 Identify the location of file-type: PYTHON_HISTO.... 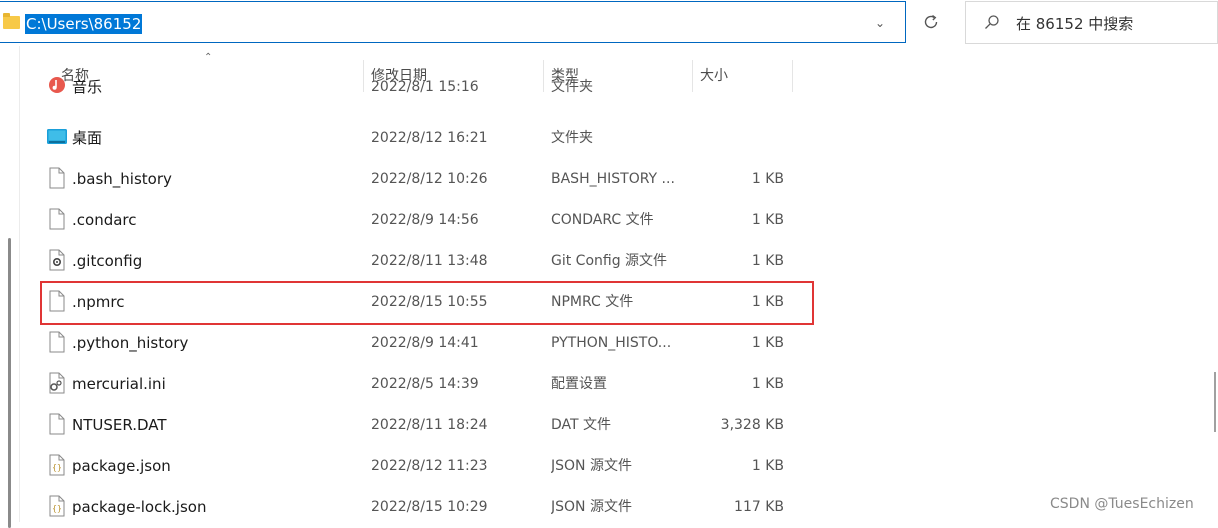
(611, 343).